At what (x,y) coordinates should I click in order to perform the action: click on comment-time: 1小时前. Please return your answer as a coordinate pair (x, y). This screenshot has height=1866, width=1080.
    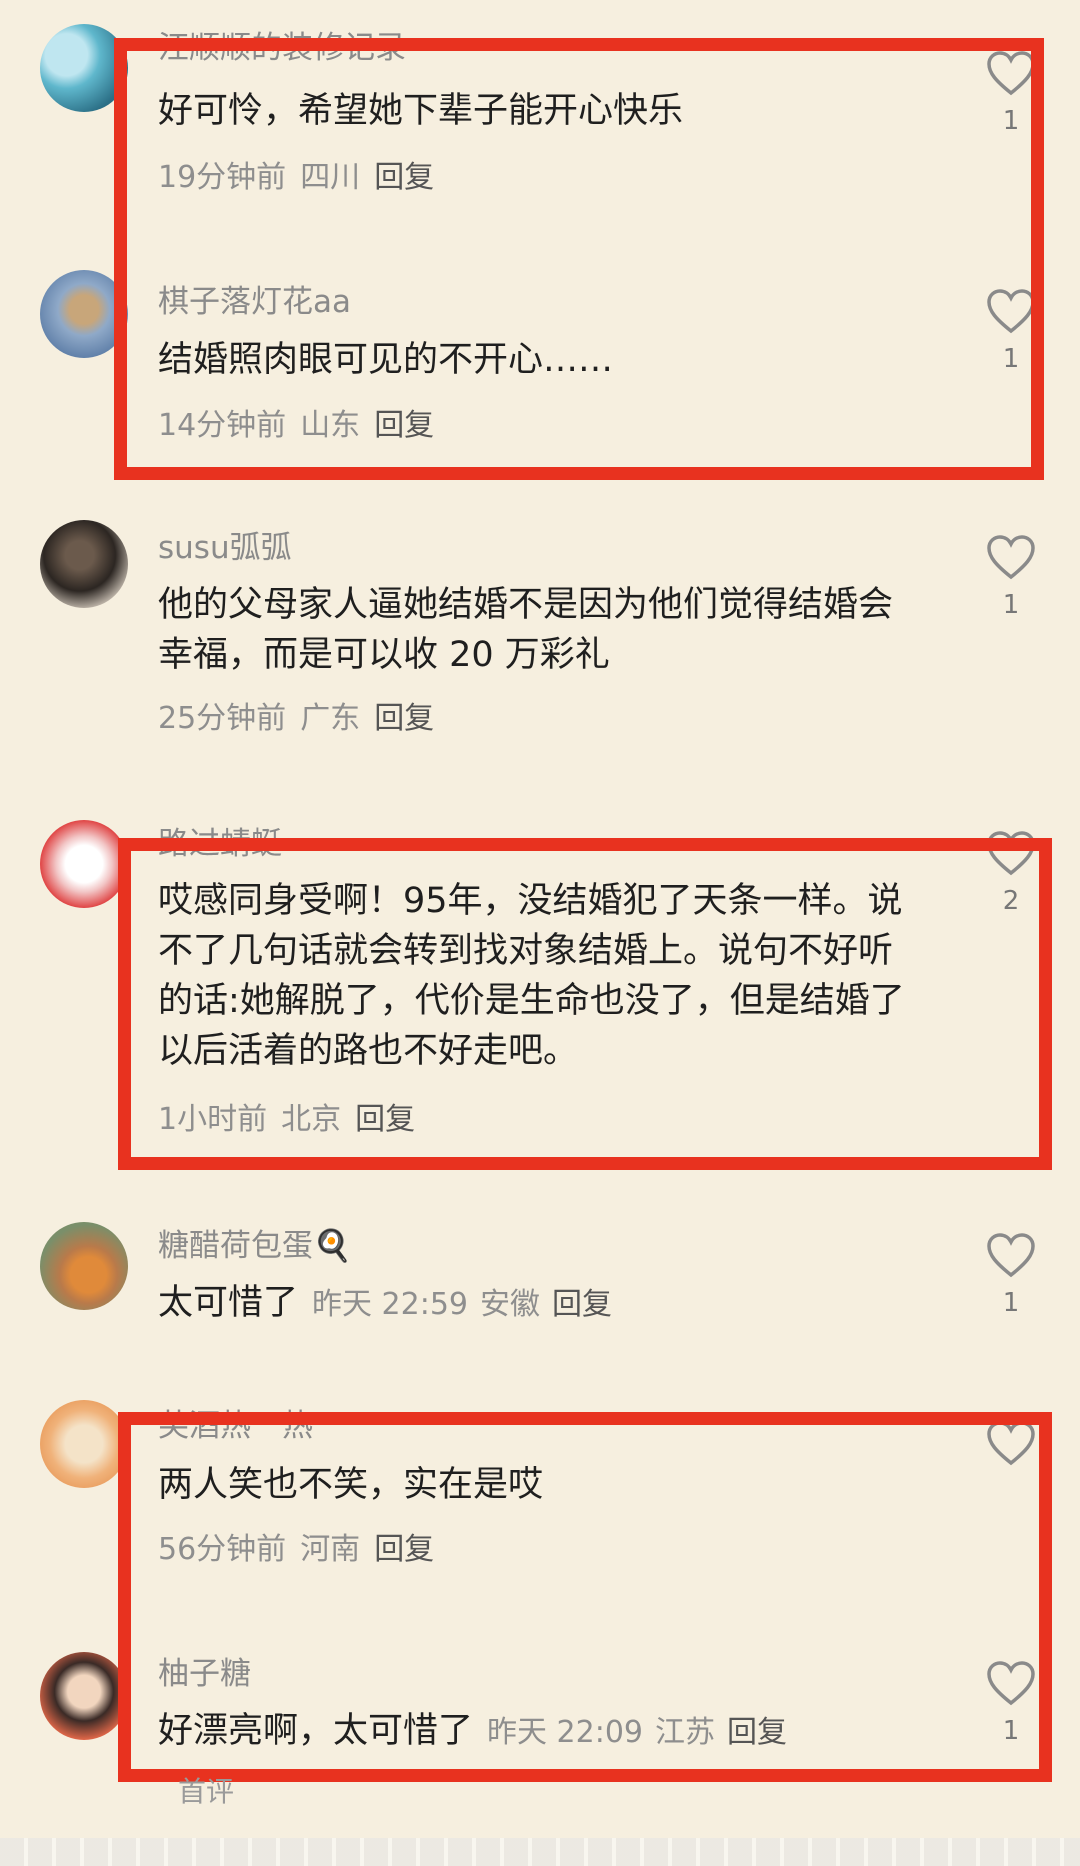
    Looking at the image, I should click on (213, 1119).